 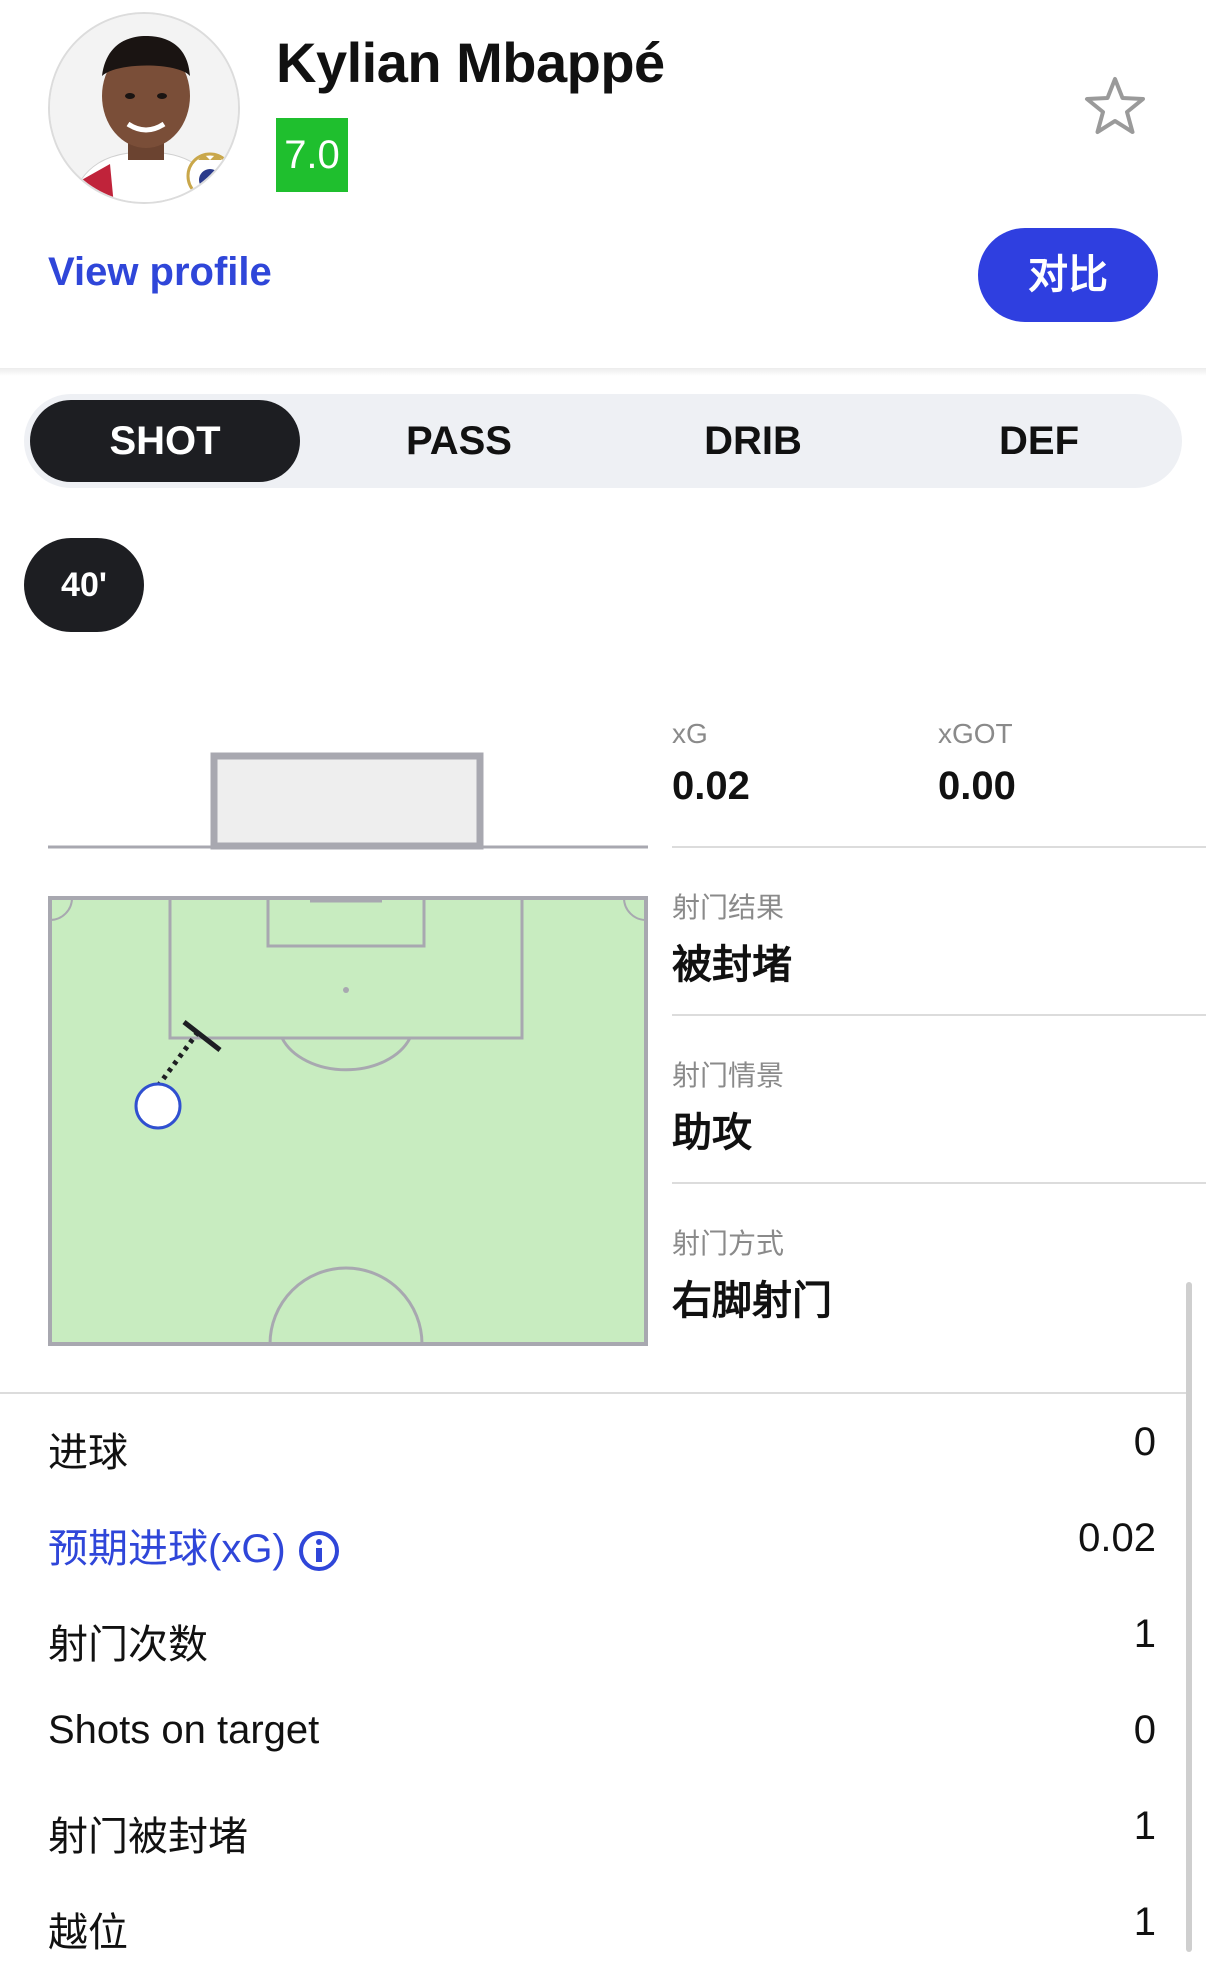 What do you see at coordinates (88, 1933) in the screenshot?
I see `stat-row-offside-label: 越位` at bounding box center [88, 1933].